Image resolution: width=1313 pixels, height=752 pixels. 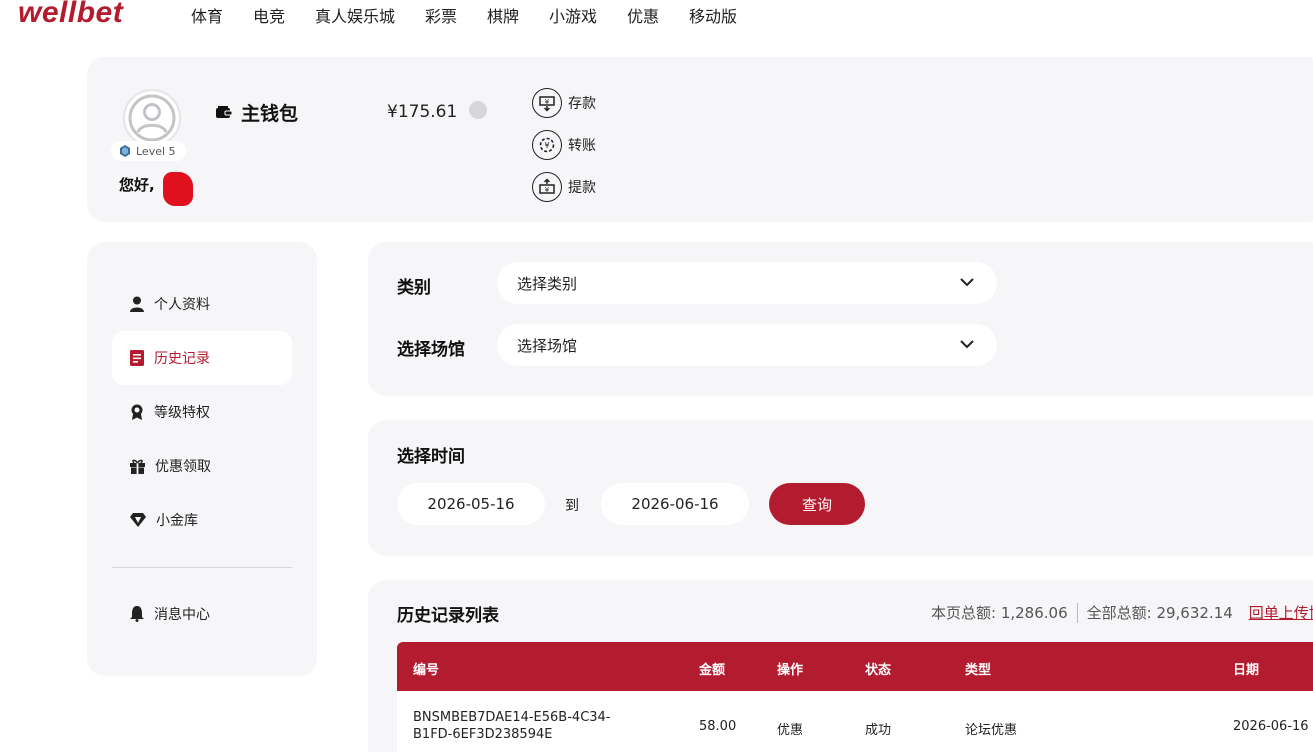 What do you see at coordinates (182, 615) in the screenshot?
I see `sidebar-item-label: 消息中心` at bounding box center [182, 615].